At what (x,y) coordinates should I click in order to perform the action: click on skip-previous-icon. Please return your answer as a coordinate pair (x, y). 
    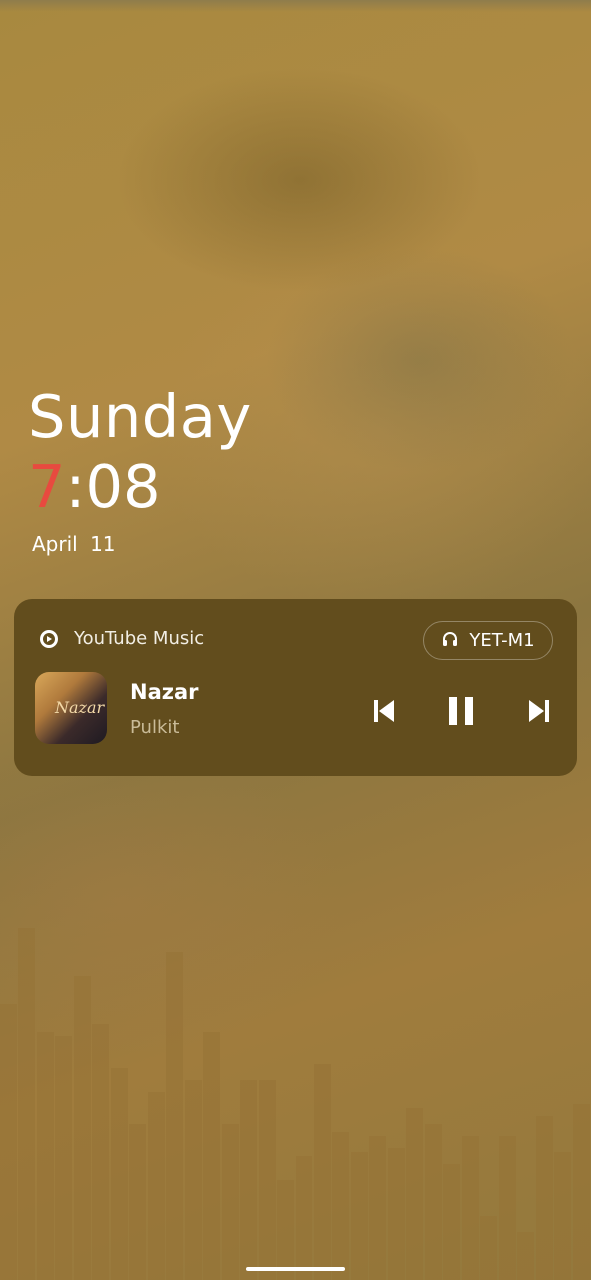
    Looking at the image, I should click on (384, 711).